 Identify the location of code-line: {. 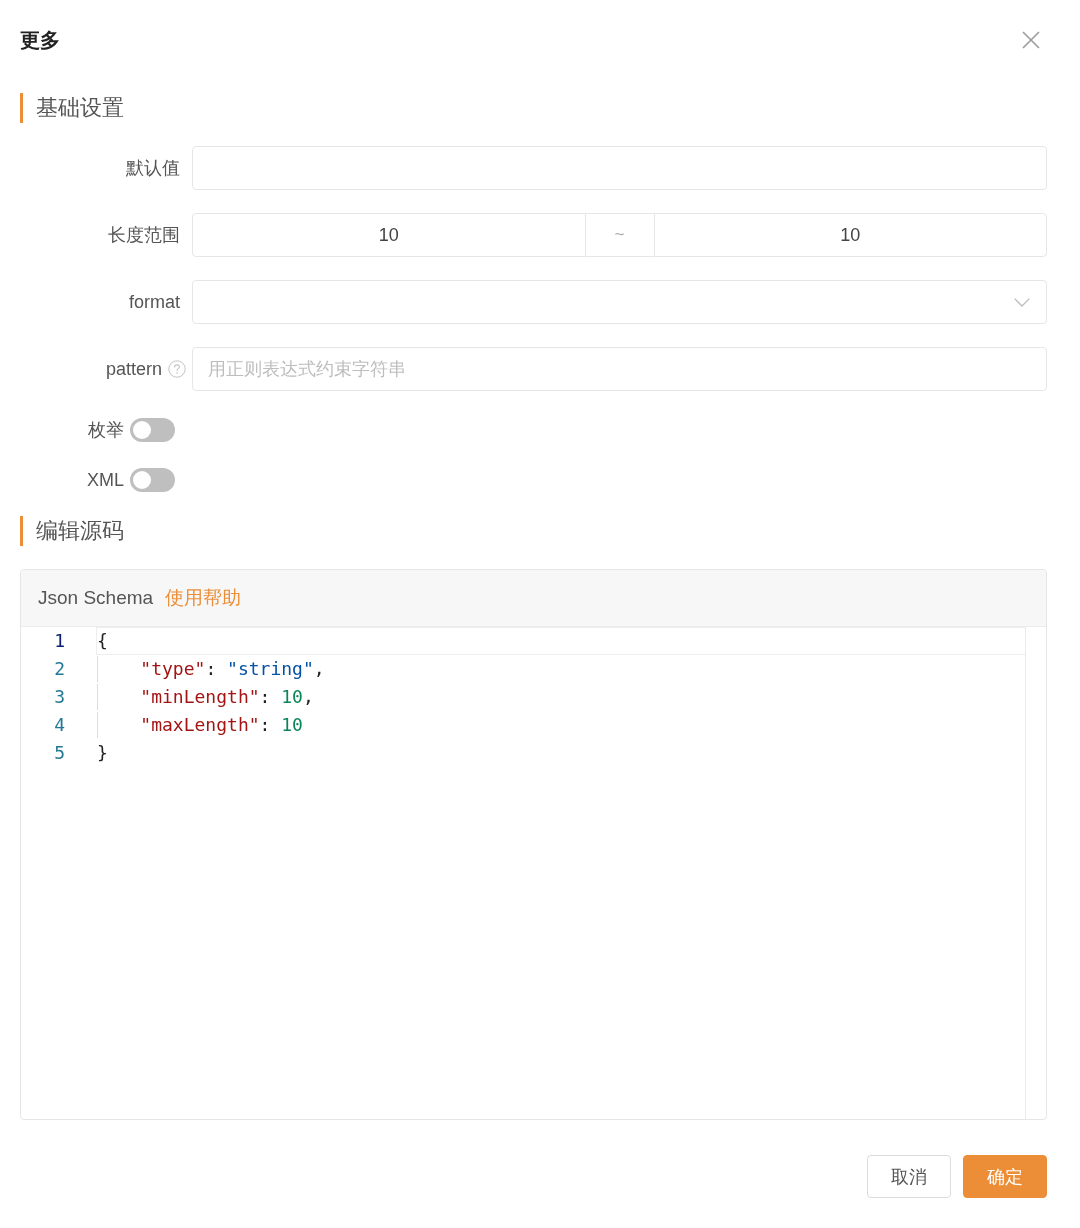
(102, 641).